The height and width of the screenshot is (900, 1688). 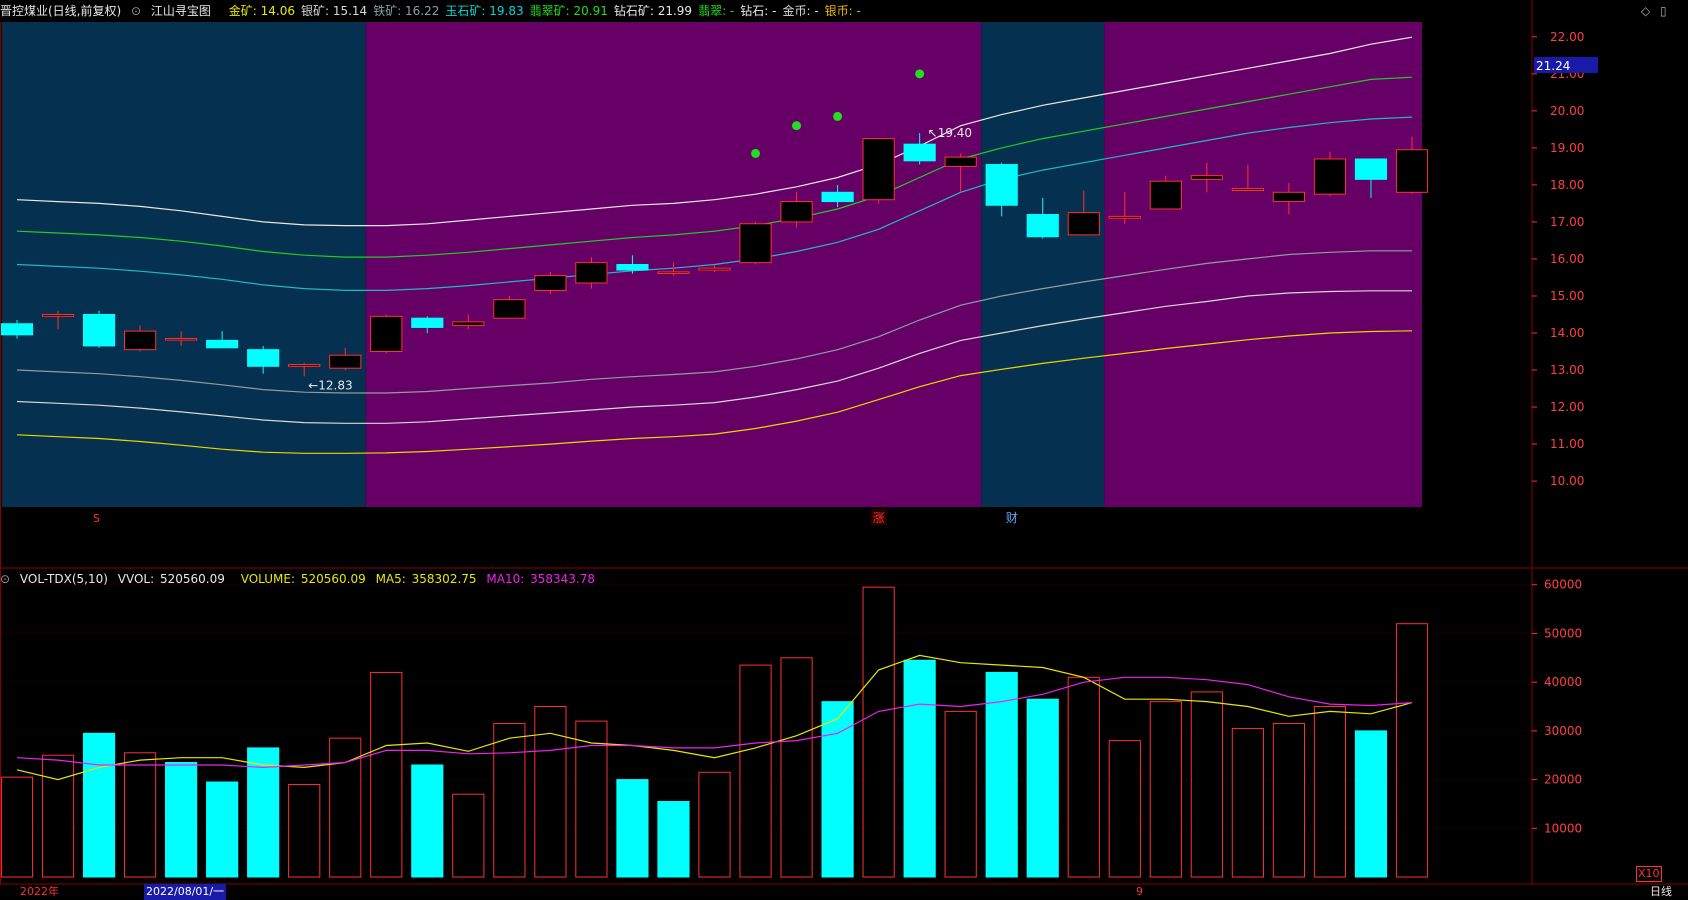 What do you see at coordinates (64, 579) in the screenshot?
I see `volume-indicator-name: VOL-TDX(5,10)` at bounding box center [64, 579].